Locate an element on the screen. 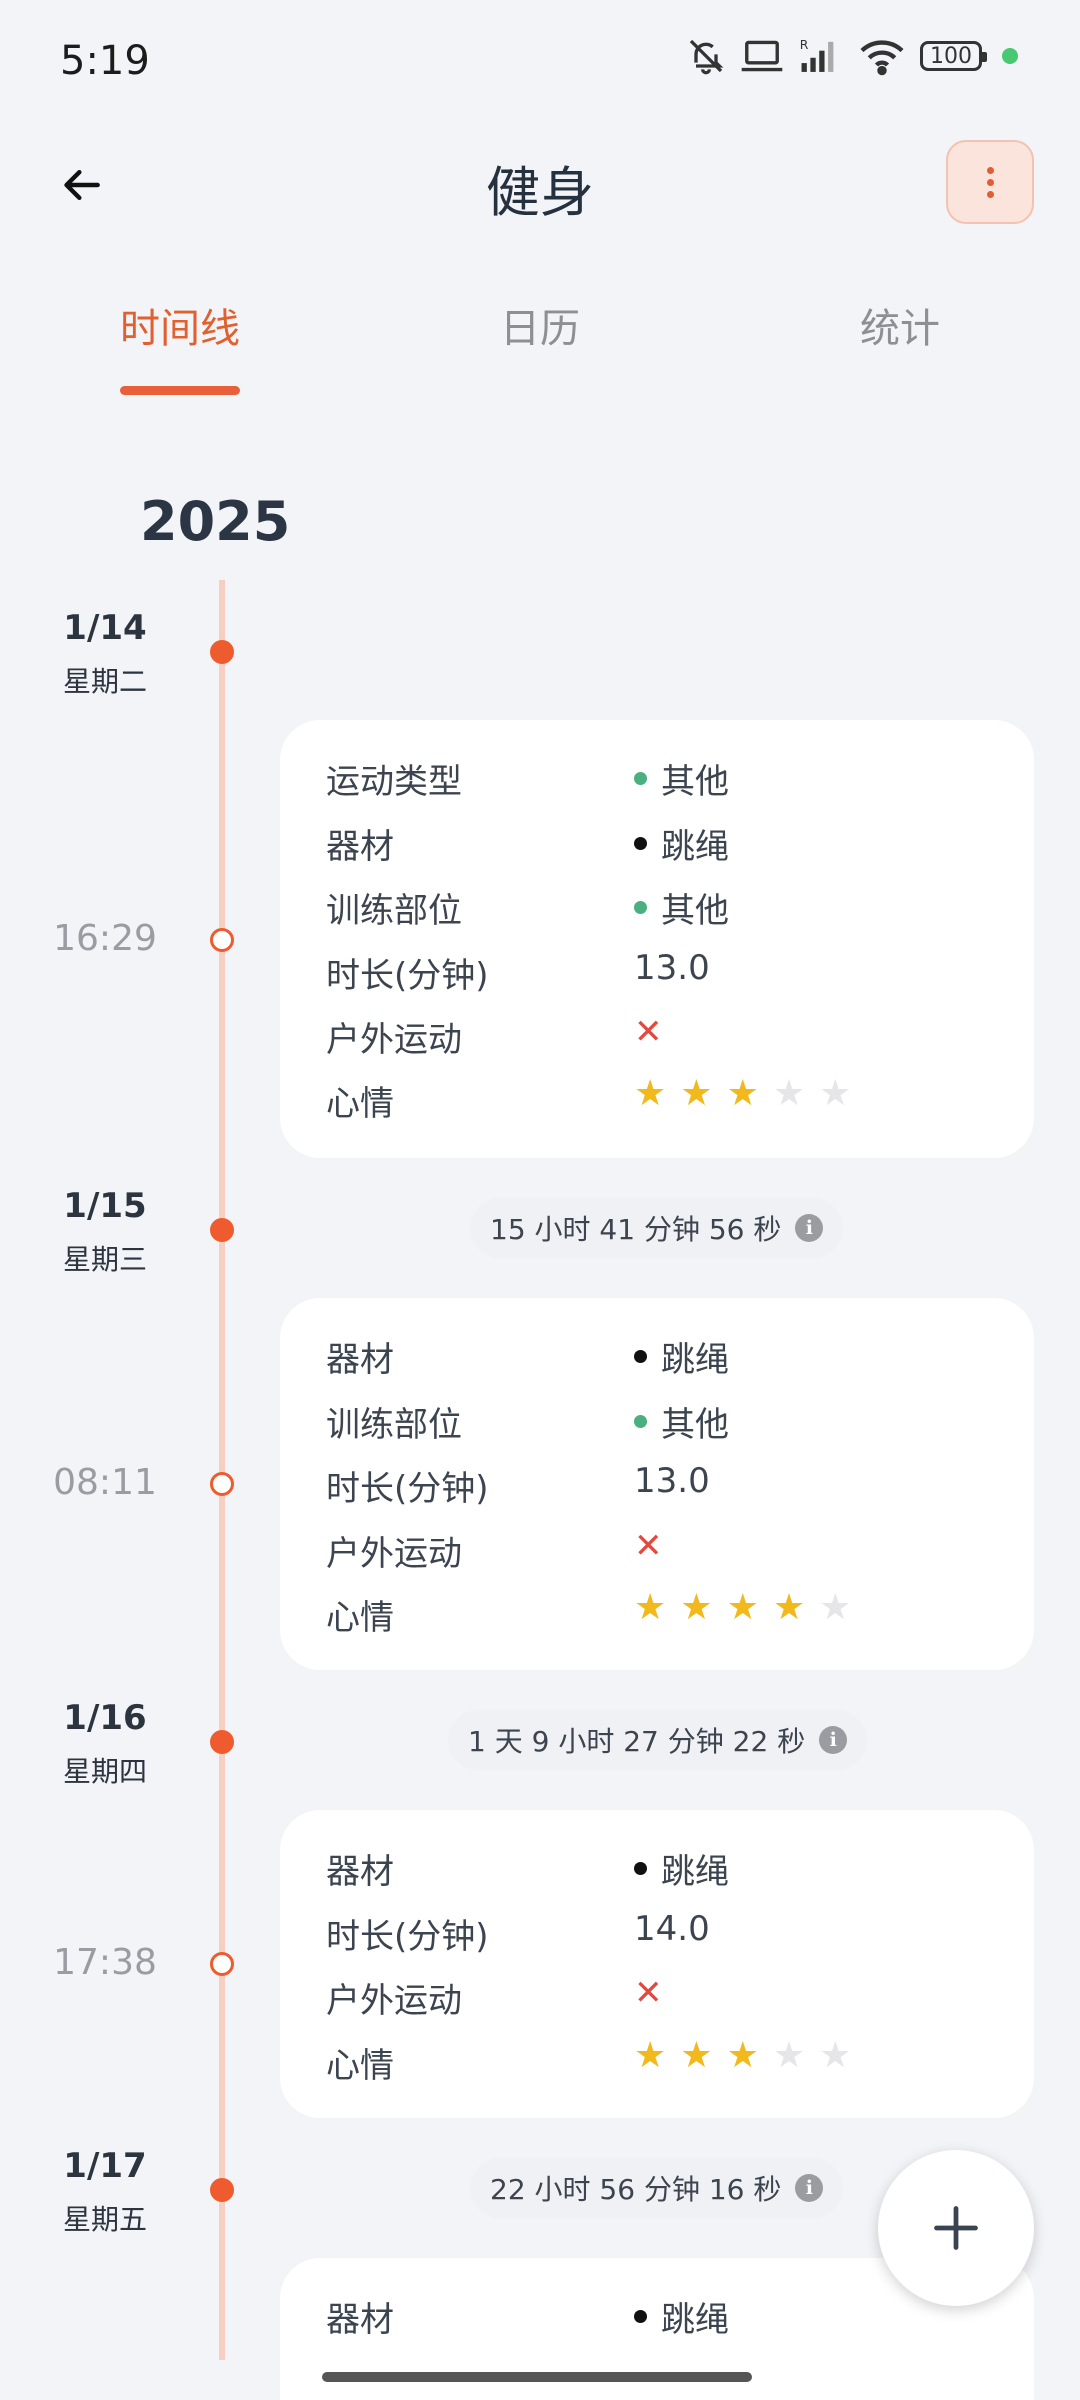 This screenshot has width=1080, height=2400. interval-text: 22 小时 56 分钟 16 秒 is located at coordinates (636, 2189).